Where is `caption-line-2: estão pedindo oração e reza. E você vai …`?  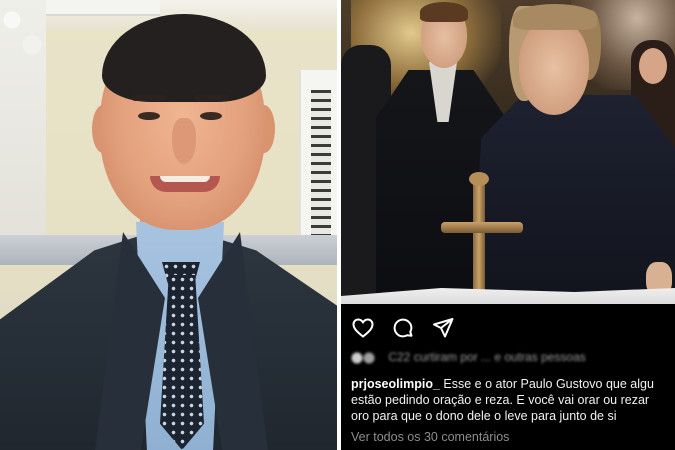
caption-line-2: estão pedindo oração e reza. E você vai … is located at coordinates (500, 400).